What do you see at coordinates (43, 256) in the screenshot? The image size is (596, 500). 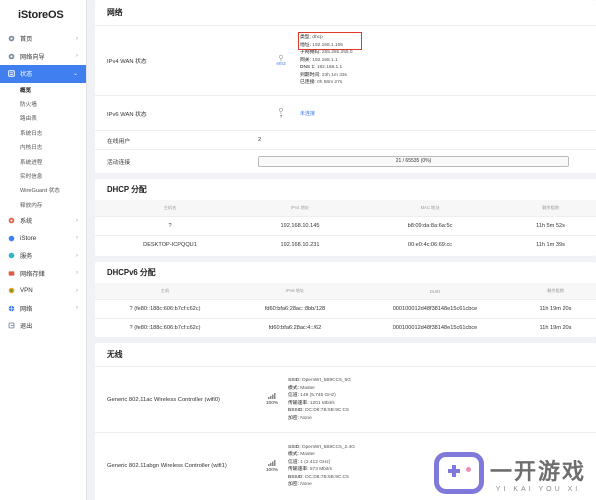 I see `sidebar-item-services: 服务 ›` at bounding box center [43, 256].